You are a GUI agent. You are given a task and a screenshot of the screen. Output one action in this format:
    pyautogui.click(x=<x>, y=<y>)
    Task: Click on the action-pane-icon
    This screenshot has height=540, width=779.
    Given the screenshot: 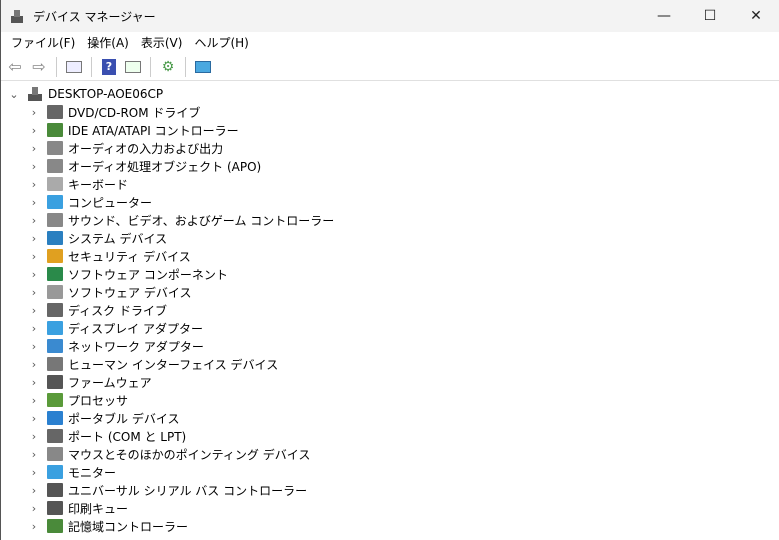 What is the action you would take?
    pyautogui.click(x=133, y=67)
    